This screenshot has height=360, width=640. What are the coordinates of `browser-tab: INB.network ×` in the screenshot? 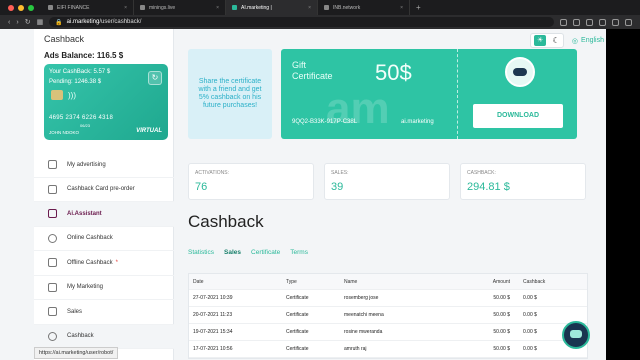 It's located at (364, 7).